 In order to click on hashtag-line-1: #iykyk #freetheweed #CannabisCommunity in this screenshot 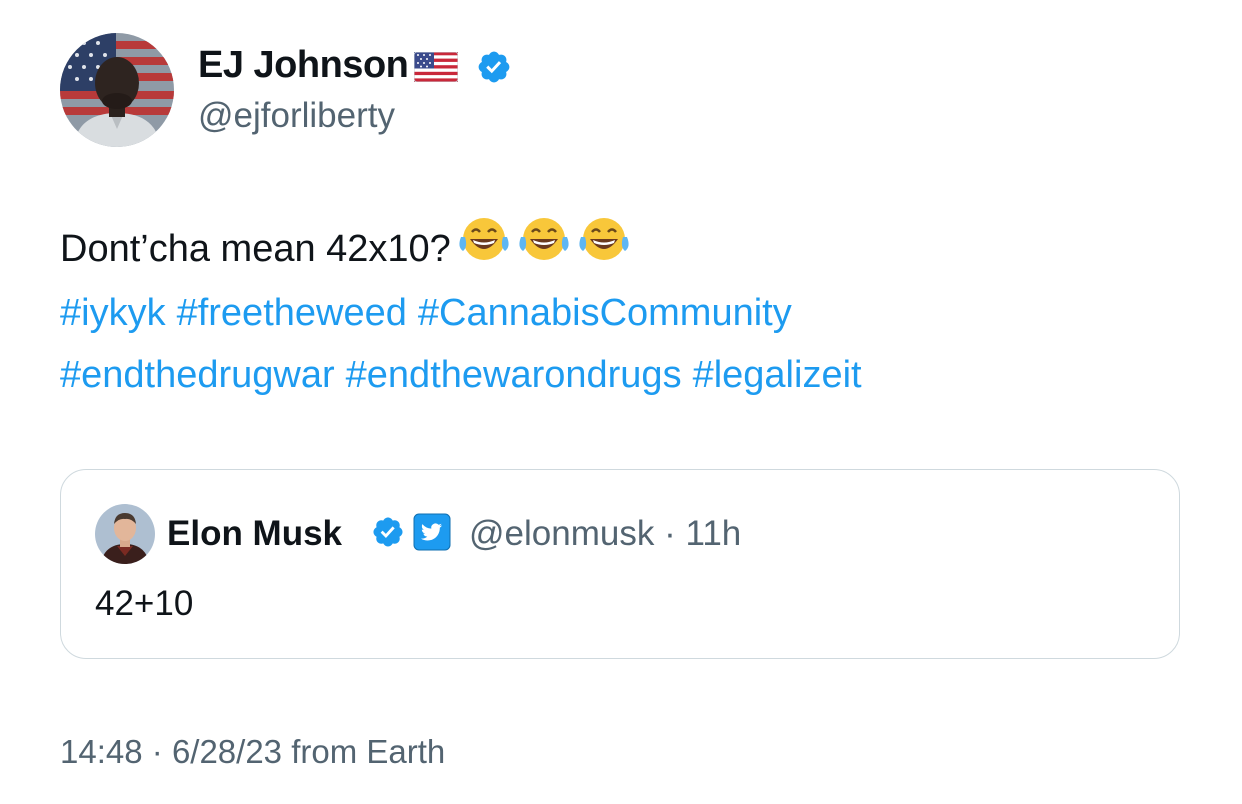, I will do `click(625, 313)`.